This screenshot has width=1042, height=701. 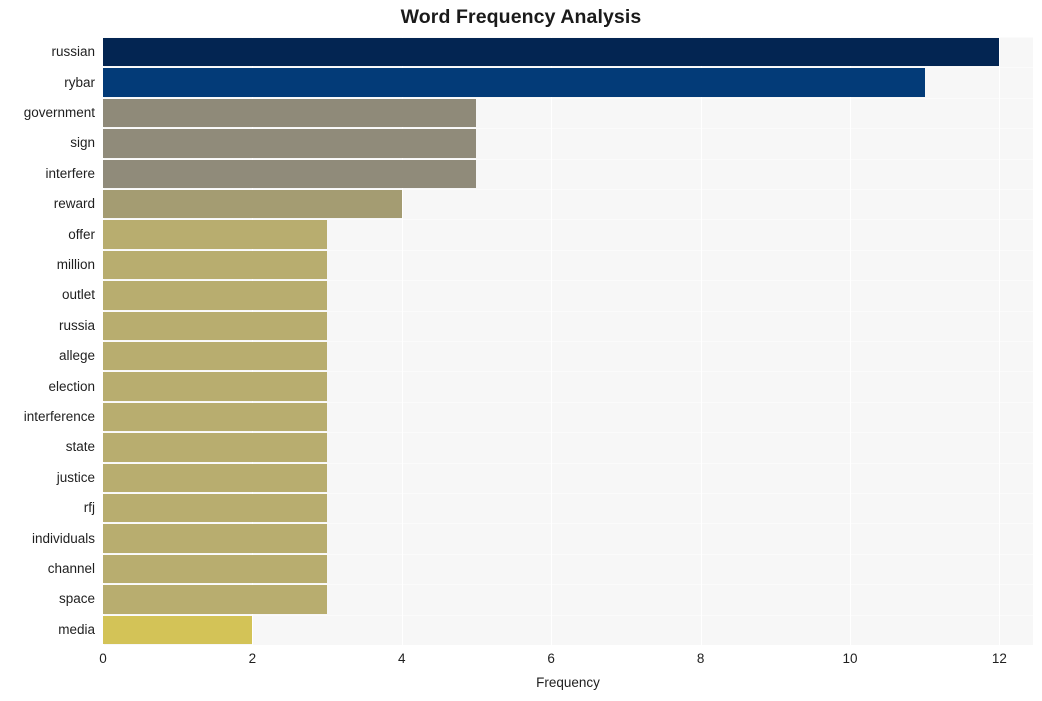 What do you see at coordinates (215, 386) in the screenshot?
I see `bar-election` at bounding box center [215, 386].